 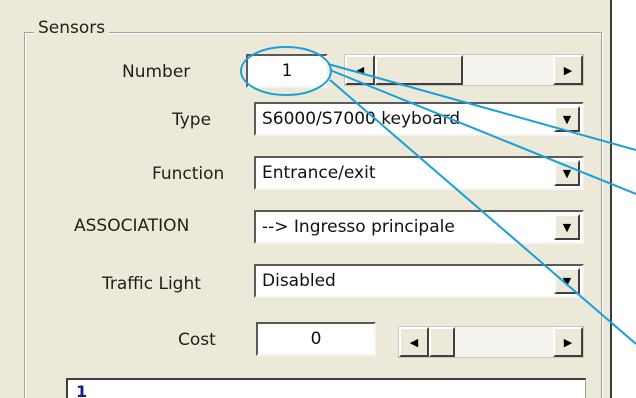 I want to click on traffic-light-label: Traffic Light, so click(x=151, y=284).